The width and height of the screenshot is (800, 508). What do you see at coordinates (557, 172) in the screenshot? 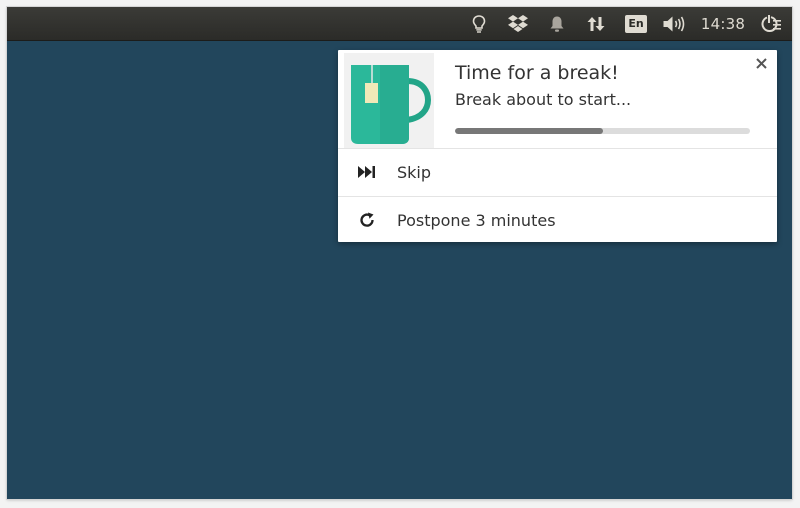
I see `skip-button: Skip` at bounding box center [557, 172].